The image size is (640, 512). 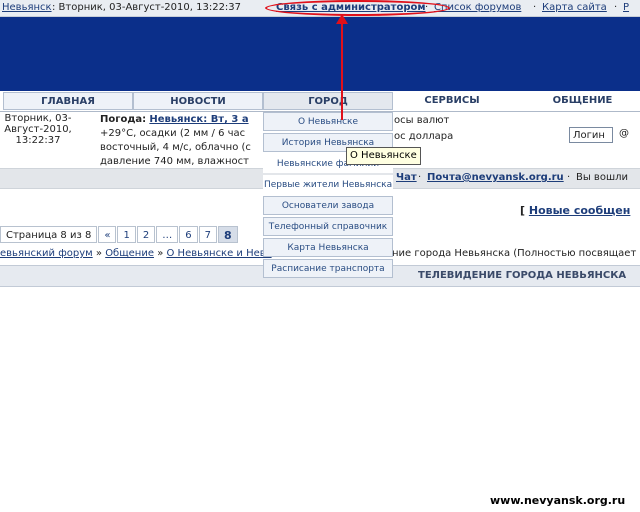 What do you see at coordinates (126, 234) in the screenshot?
I see `page-link: 1` at bounding box center [126, 234].